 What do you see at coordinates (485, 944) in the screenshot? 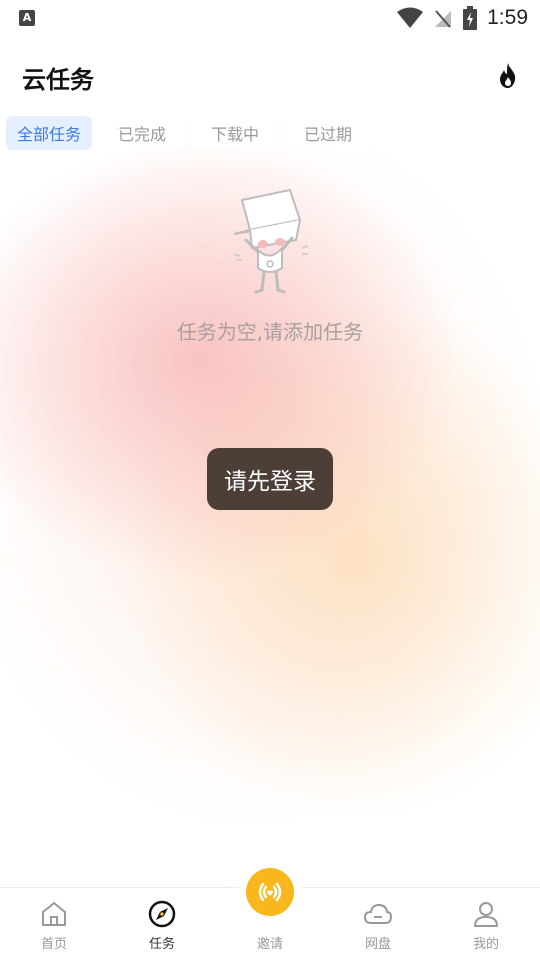
I see `nav-label-profile: 我的` at bounding box center [485, 944].